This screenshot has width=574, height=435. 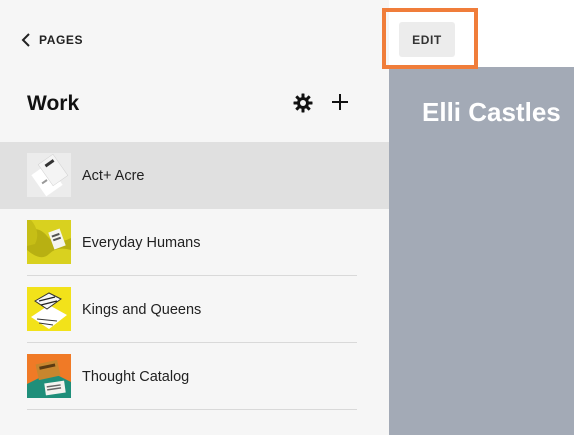 I want to click on page-name: Everyday Humans, so click(x=141, y=242).